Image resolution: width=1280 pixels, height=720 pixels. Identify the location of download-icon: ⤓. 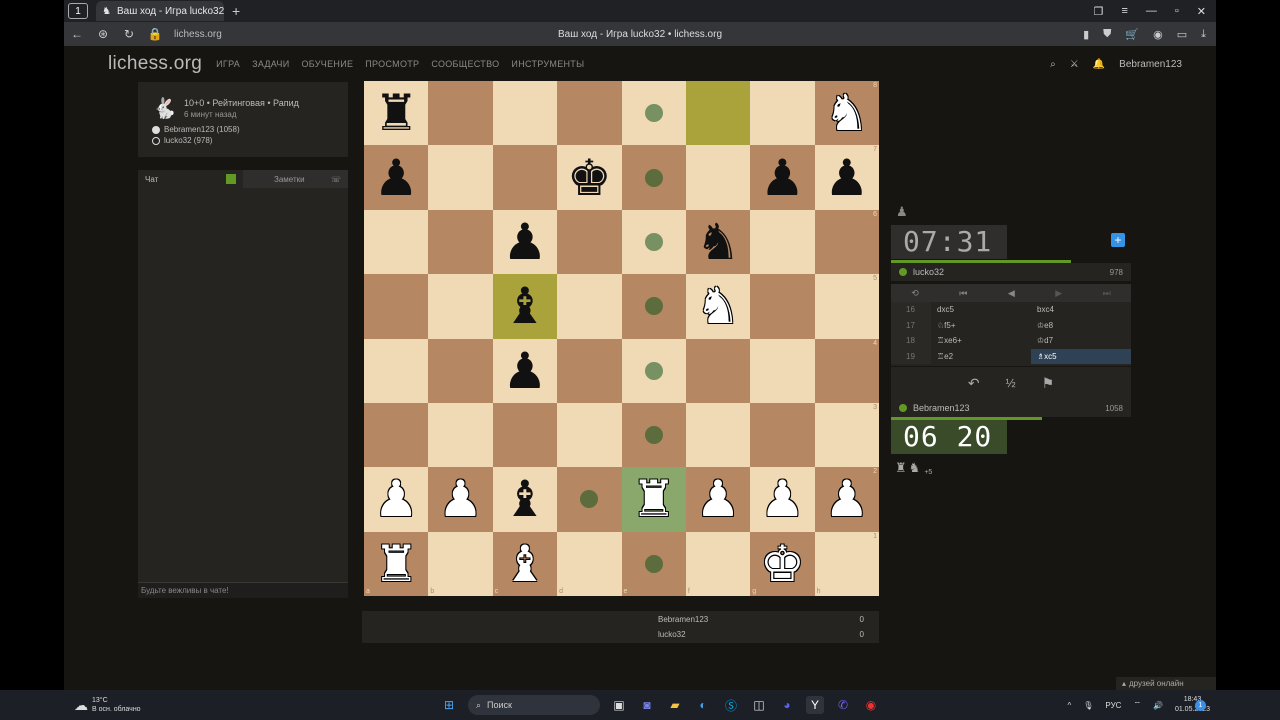
(1203, 34).